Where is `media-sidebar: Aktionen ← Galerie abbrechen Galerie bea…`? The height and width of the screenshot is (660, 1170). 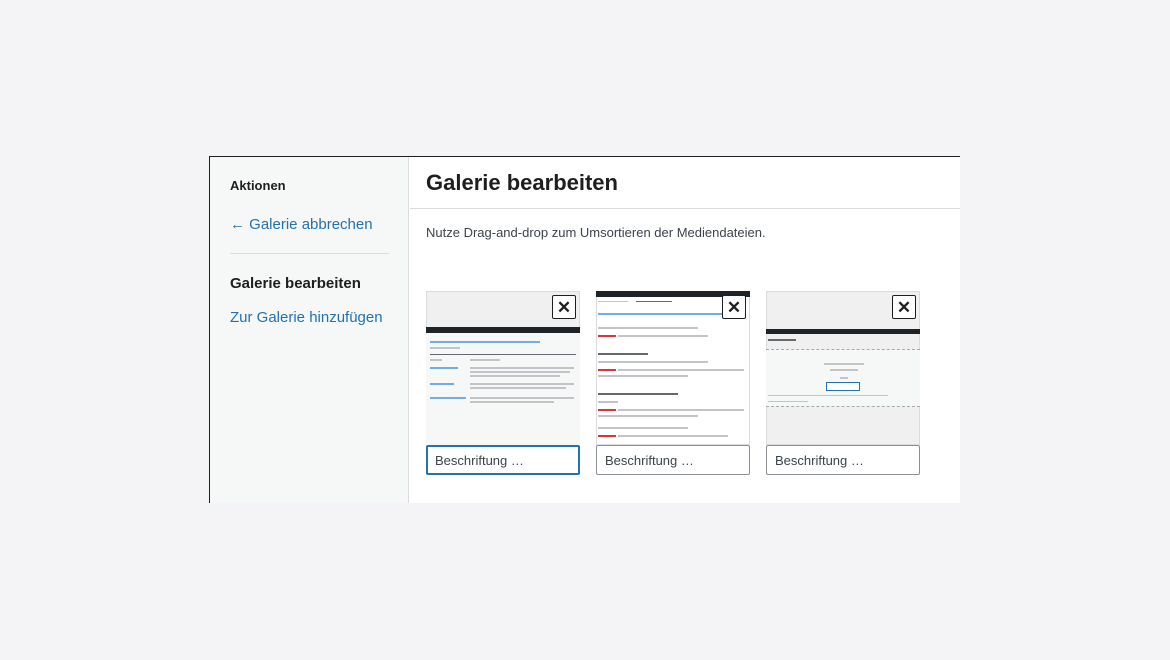 media-sidebar: Aktionen ← Galerie abbrechen Galerie bea… is located at coordinates (309, 330).